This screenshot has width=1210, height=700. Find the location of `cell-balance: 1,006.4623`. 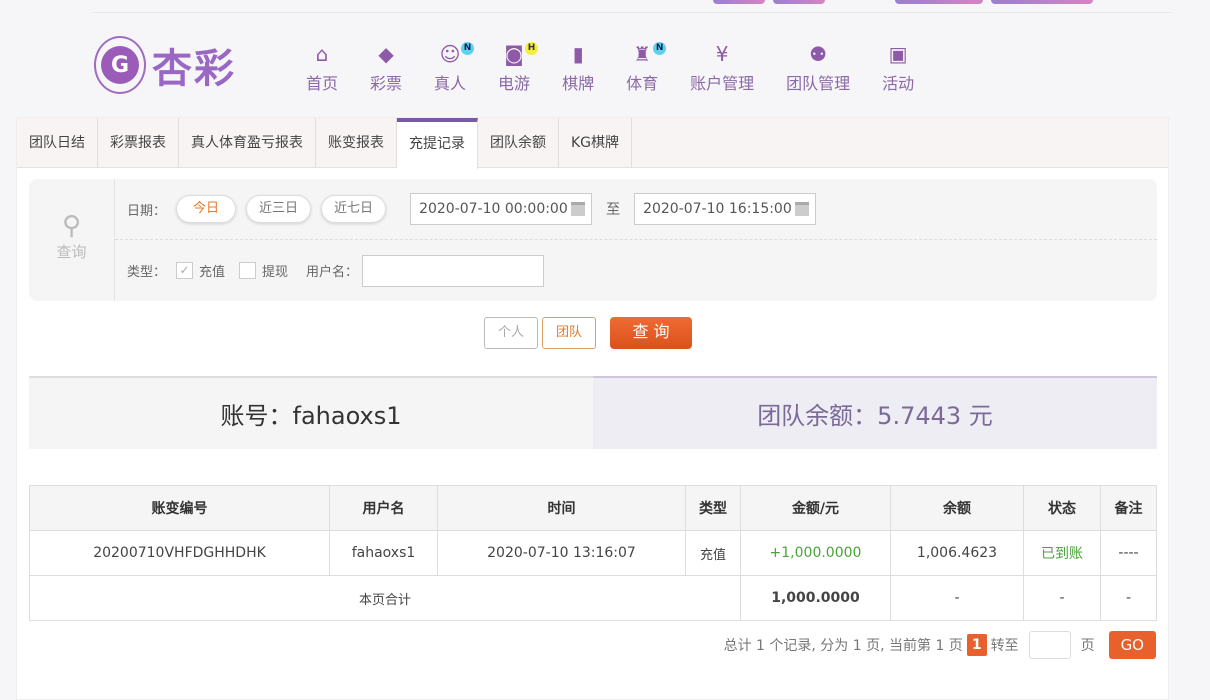

cell-balance: 1,006.4623 is located at coordinates (957, 553).